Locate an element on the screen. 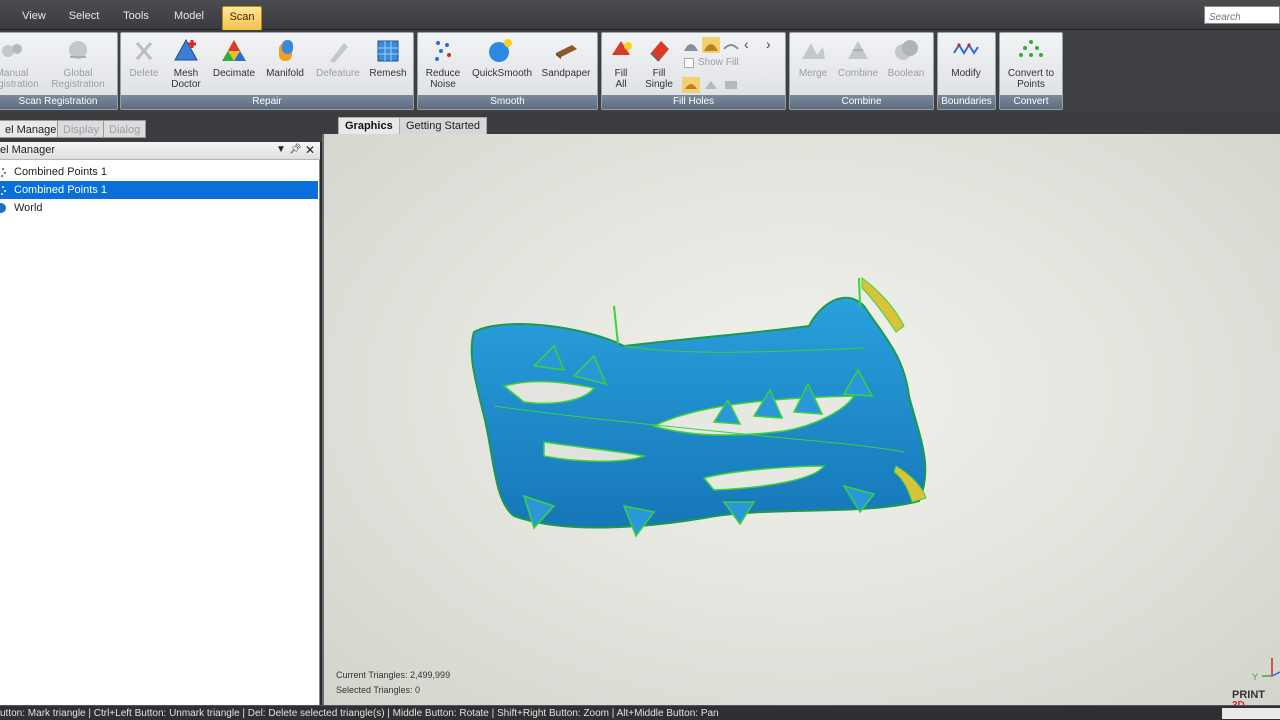 This screenshot has height=720, width=1280. delete-icon is located at coordinates (144, 51).